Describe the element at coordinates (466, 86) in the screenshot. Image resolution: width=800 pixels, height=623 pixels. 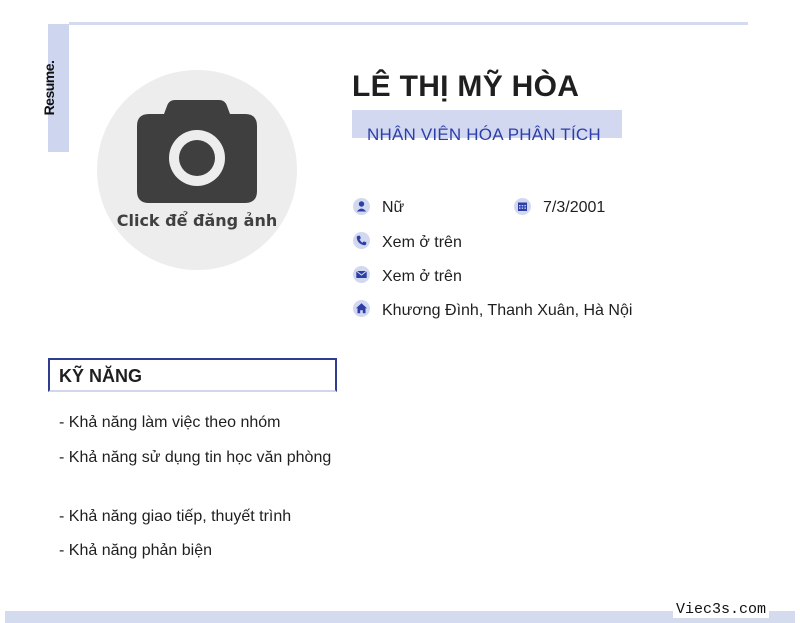
I see `candidate-name: LÊ THỊ MỸ HÒA` at that location.